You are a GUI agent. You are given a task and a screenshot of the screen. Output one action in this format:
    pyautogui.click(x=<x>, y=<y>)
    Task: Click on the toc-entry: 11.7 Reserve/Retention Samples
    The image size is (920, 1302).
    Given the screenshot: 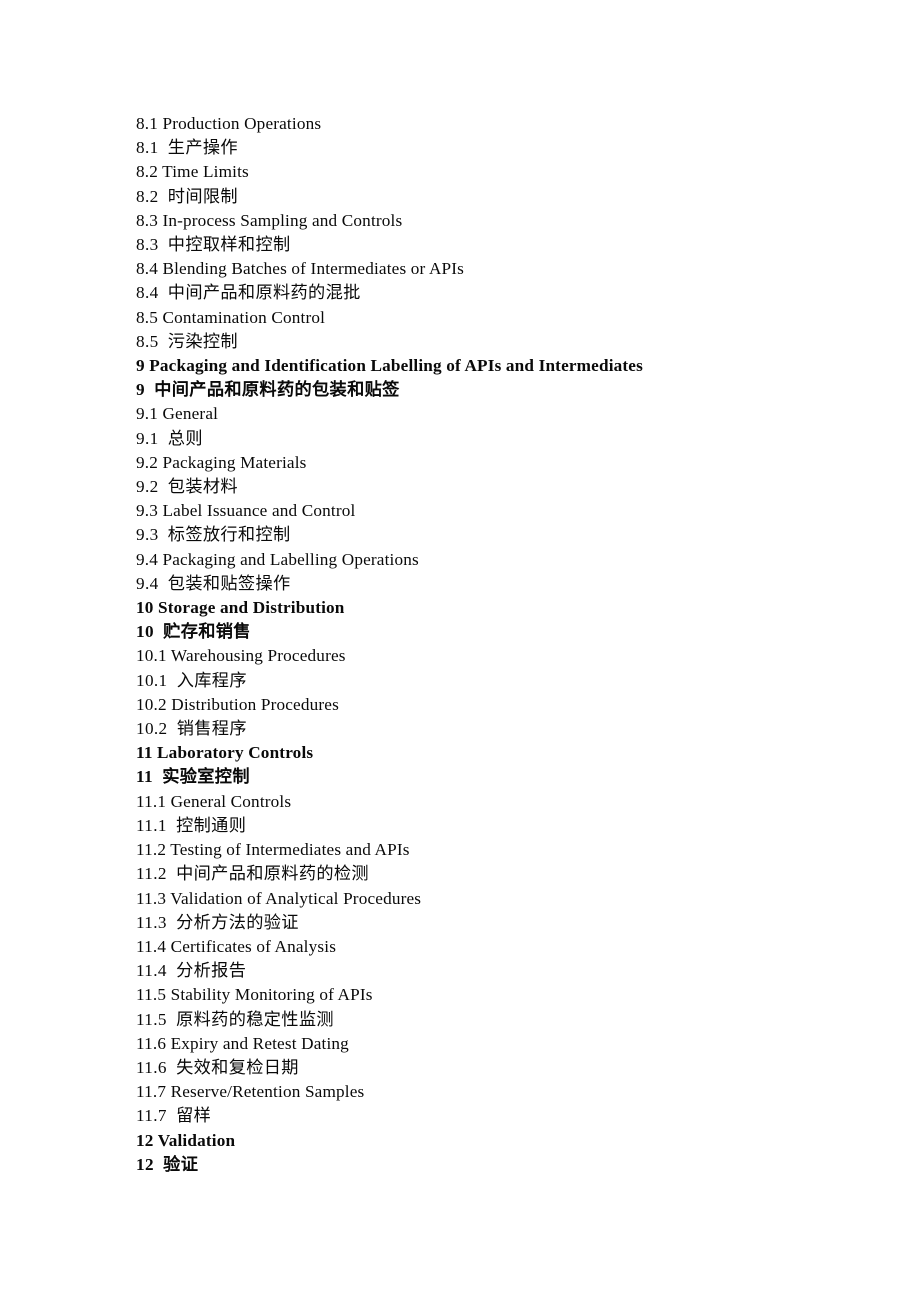 What is the action you would take?
    pyautogui.click(x=250, y=1092)
    